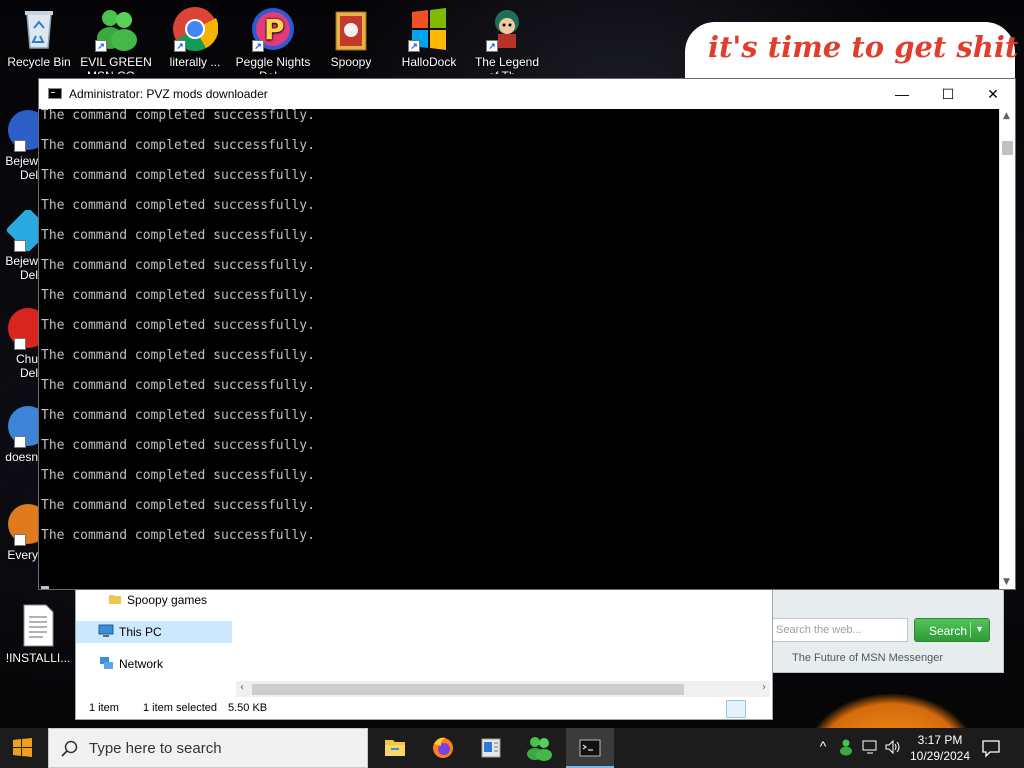  I want to click on desktop-icon-recycle-bin: Recycle Bin, so click(39, 37).